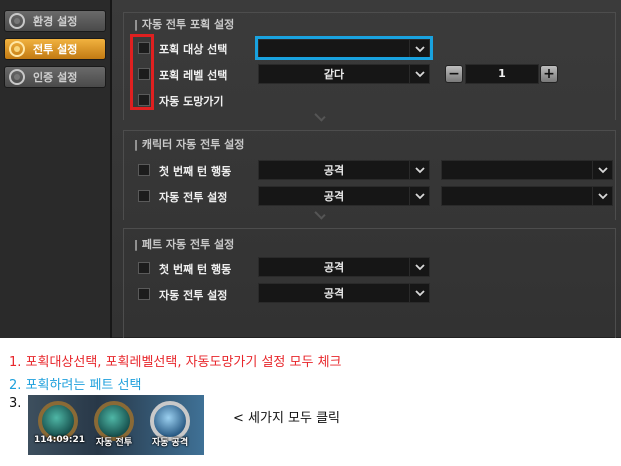 This screenshot has width=621, height=466. Describe the element at coordinates (15, 403) in the screenshot. I see `instruction-step-3: 3.` at that location.